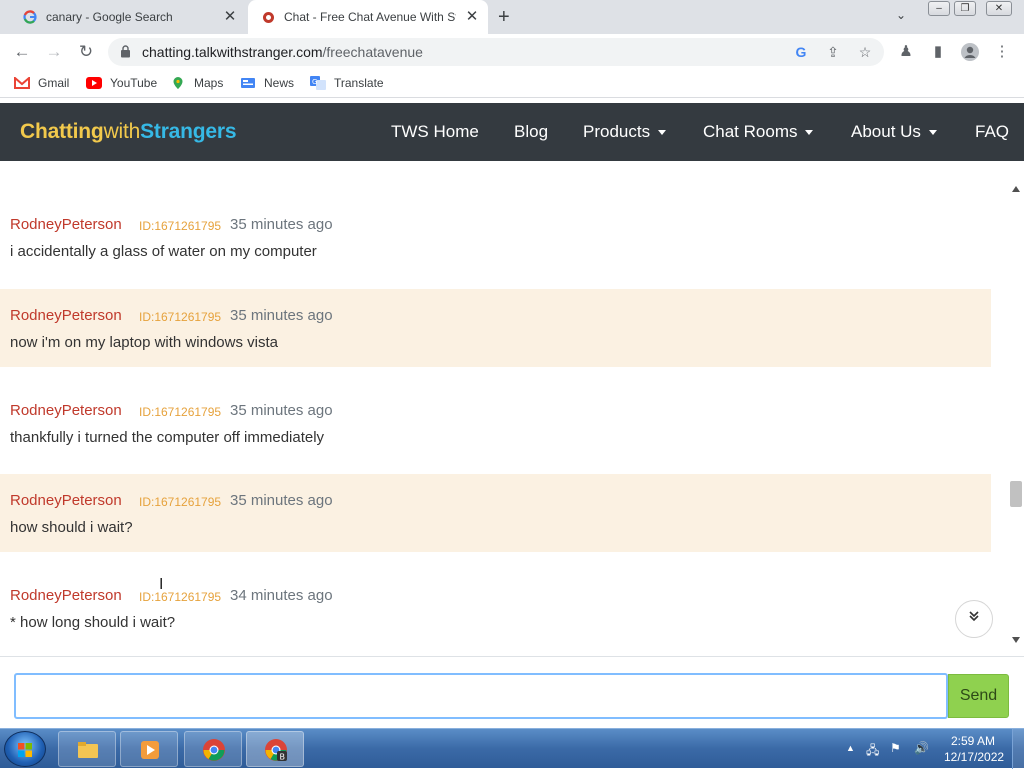 This screenshot has height=769, width=1024. Describe the element at coordinates (504, 17) in the screenshot. I see `new-tab-button: +` at that location.